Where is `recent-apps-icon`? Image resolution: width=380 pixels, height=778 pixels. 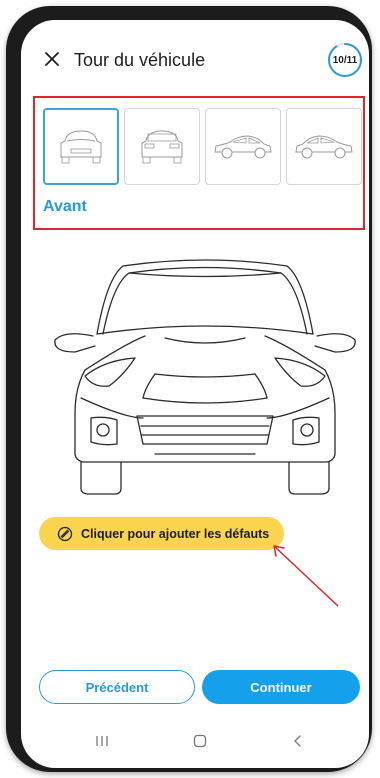
recent-apps-icon is located at coordinates (102, 741).